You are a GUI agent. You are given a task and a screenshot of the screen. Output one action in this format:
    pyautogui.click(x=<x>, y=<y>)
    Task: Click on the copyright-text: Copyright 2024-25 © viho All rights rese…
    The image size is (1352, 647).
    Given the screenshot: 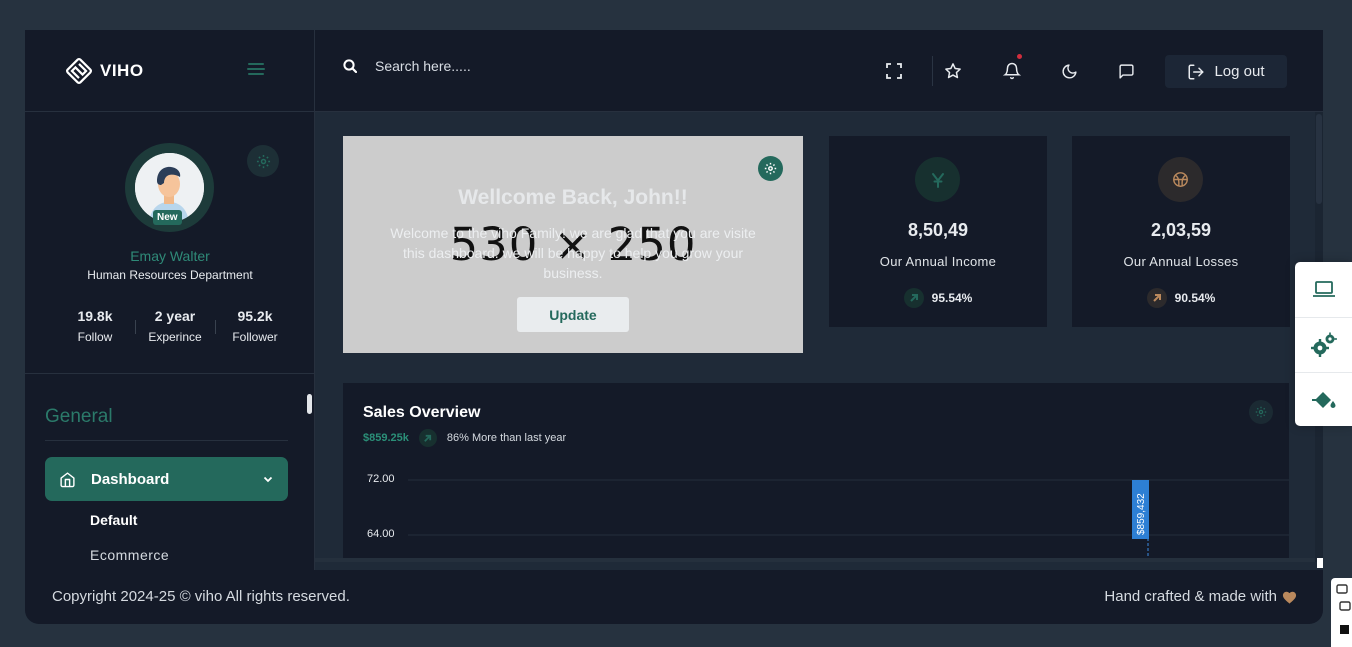 What is the action you would take?
    pyautogui.click(x=201, y=596)
    